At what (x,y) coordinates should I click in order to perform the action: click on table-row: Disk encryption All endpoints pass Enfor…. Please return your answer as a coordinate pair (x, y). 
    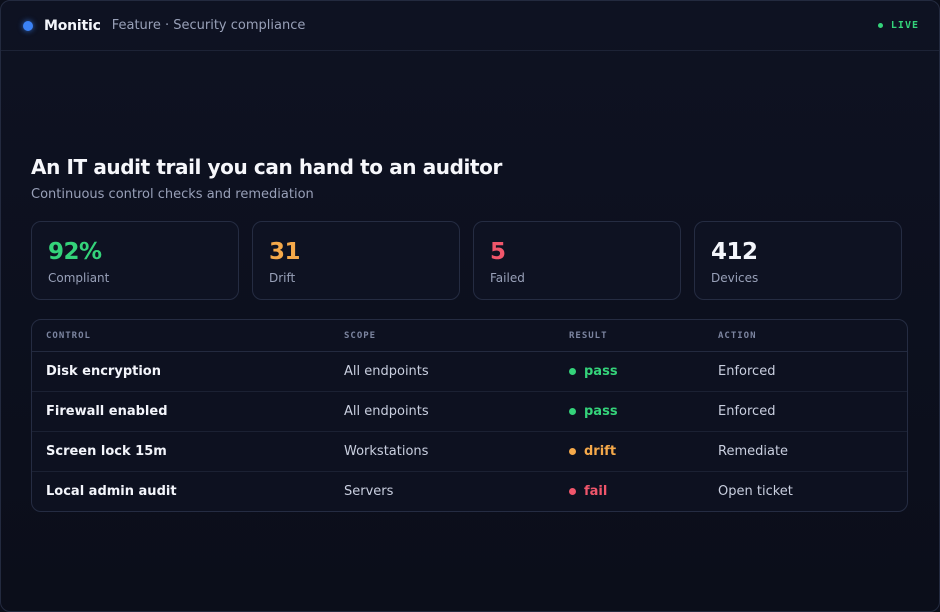
    Looking at the image, I should click on (469, 372).